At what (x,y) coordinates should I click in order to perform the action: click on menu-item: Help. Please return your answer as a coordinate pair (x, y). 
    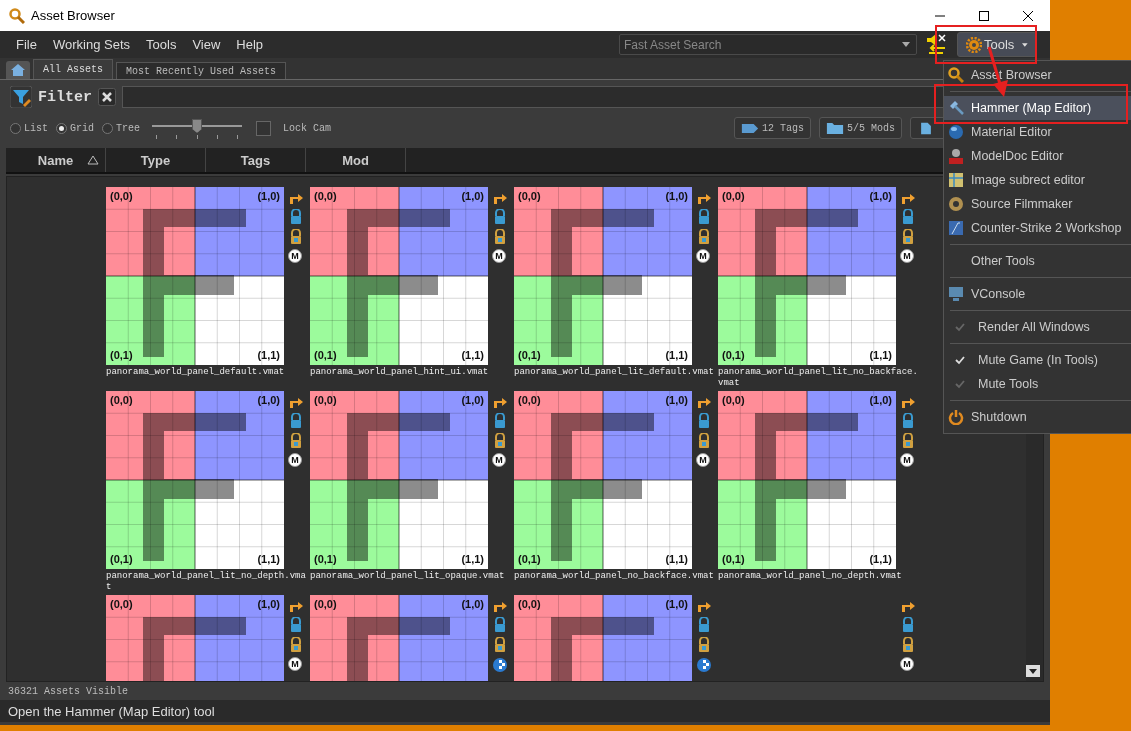
    Looking at the image, I should click on (250, 44).